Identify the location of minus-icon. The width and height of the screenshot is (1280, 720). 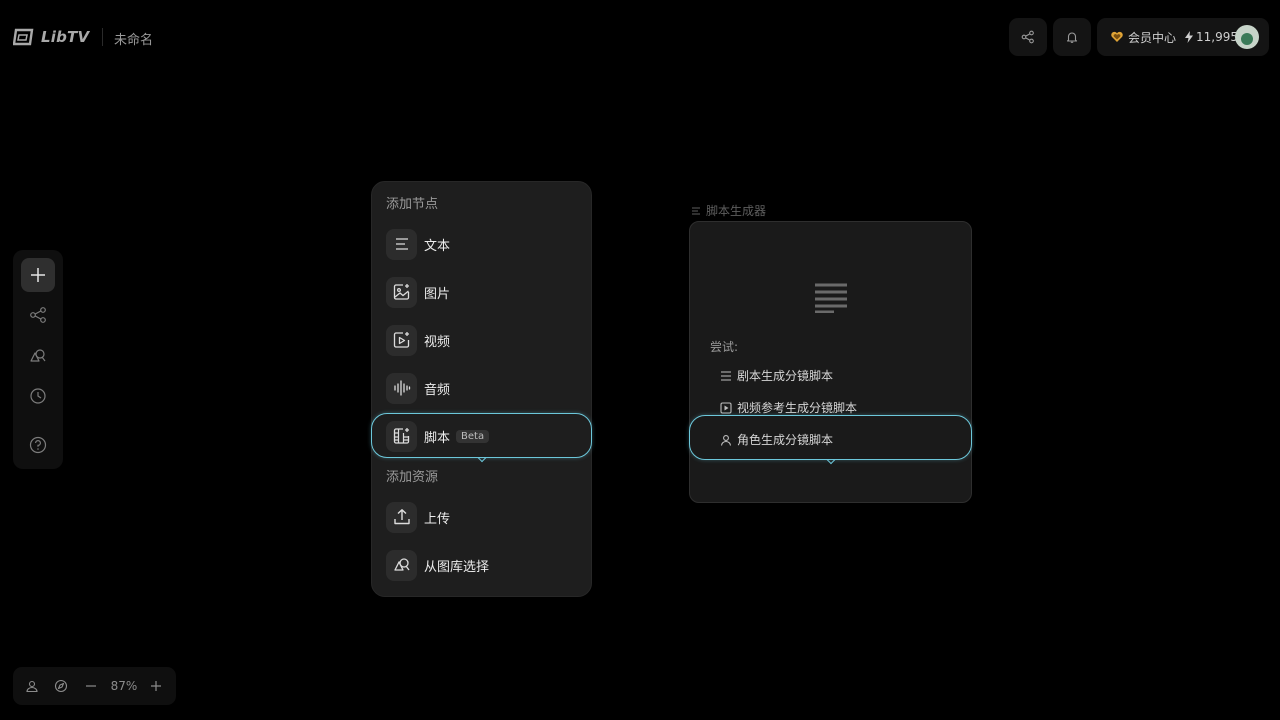
(91, 686).